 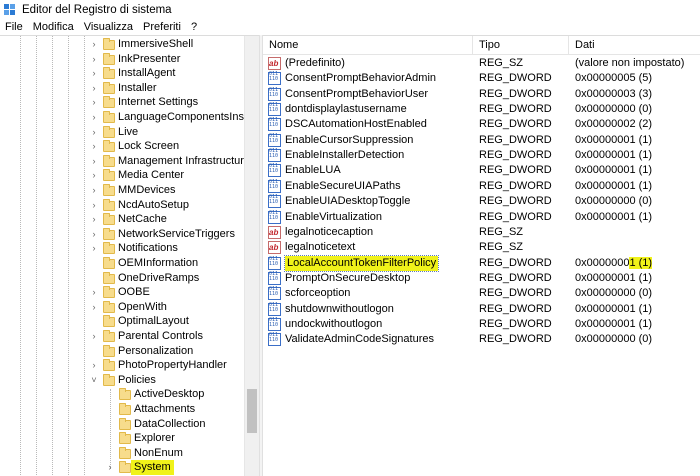 I want to click on tree-item: › Management Infrastructure, so click(x=125, y=161).